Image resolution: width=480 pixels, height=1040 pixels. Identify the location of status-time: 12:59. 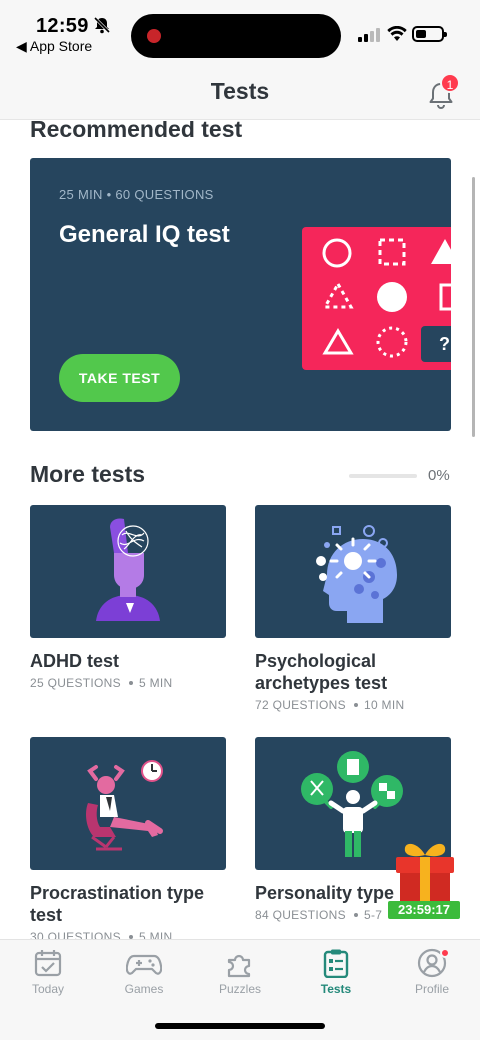
(62, 26).